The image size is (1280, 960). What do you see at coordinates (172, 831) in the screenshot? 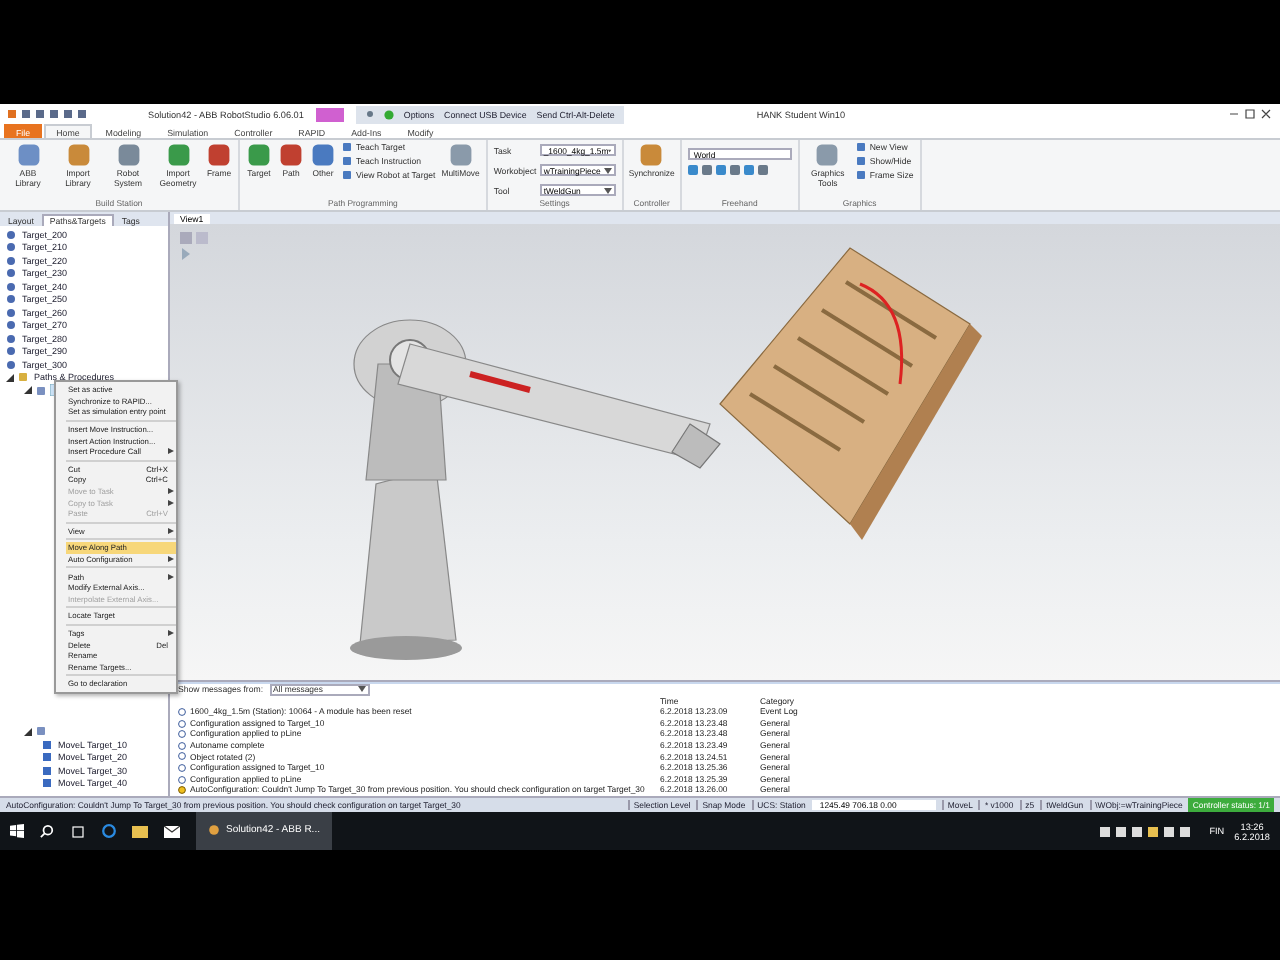
I see `mail-icon` at bounding box center [172, 831].